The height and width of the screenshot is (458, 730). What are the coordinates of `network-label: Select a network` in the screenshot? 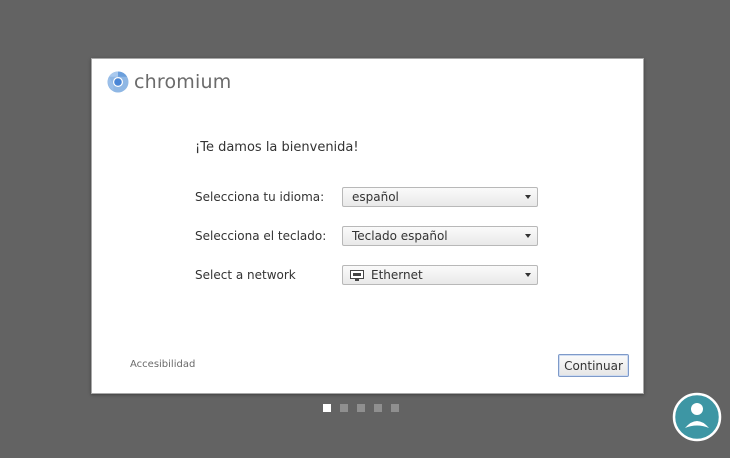 It's located at (245, 275).